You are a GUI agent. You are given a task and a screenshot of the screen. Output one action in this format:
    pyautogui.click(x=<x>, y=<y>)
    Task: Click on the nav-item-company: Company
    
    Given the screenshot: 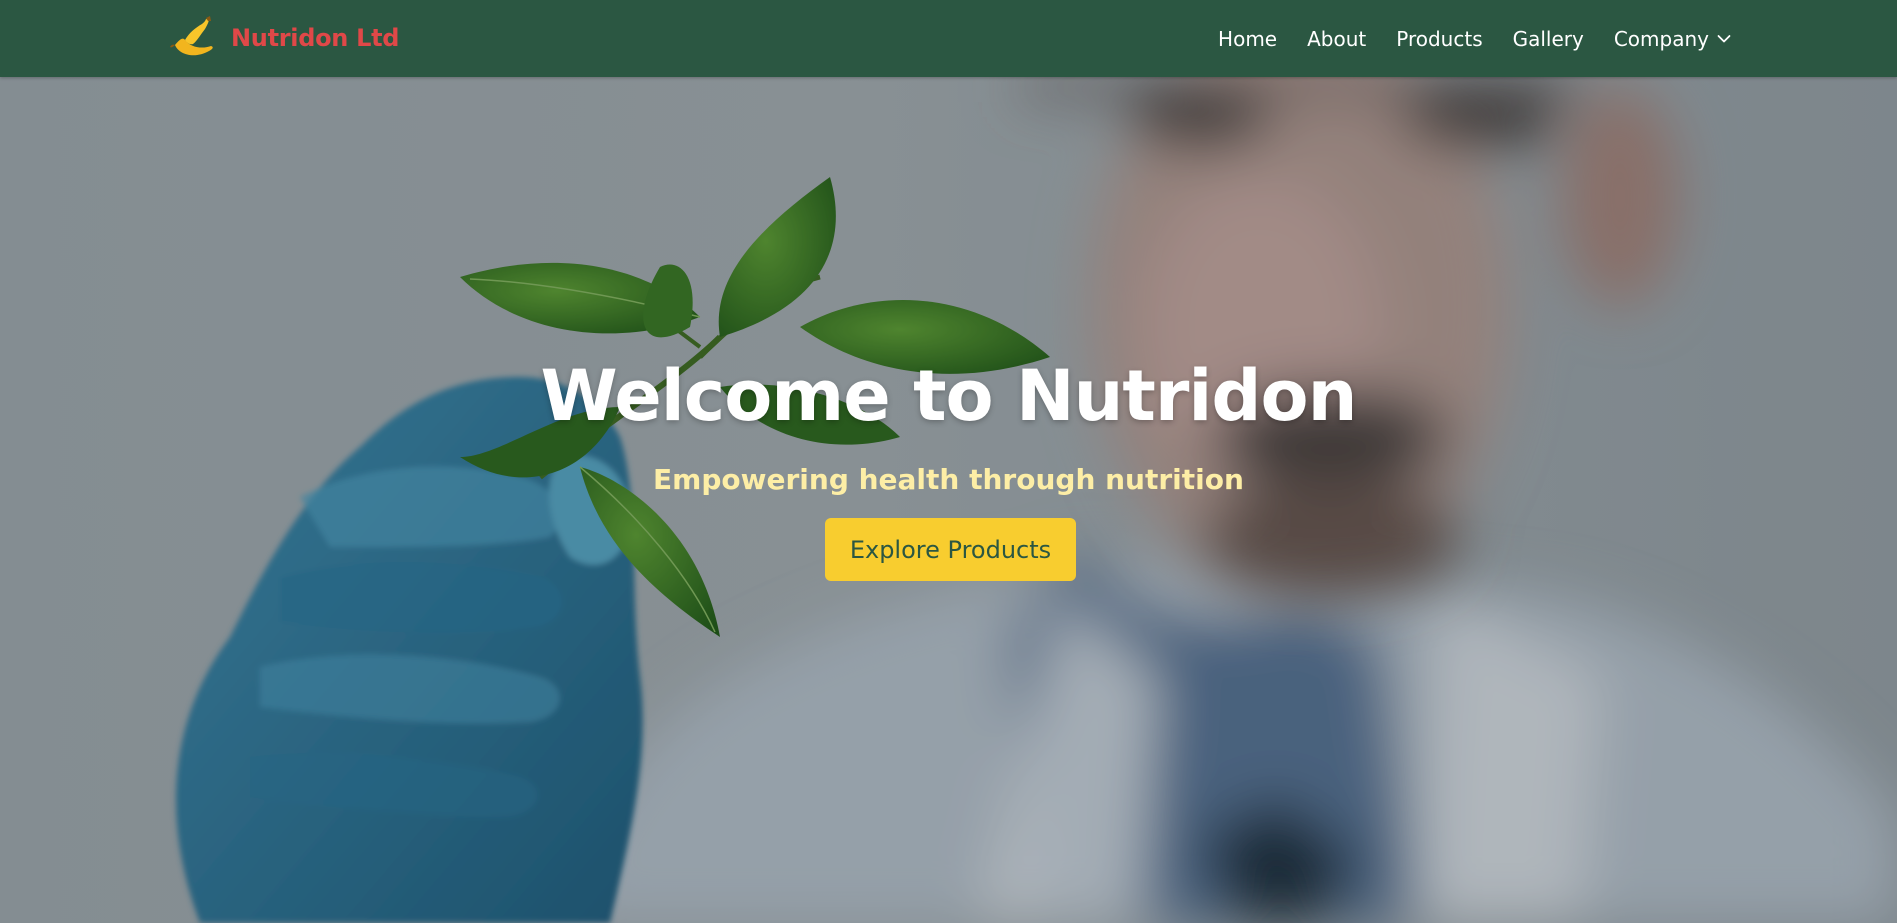 What is the action you would take?
    pyautogui.click(x=1672, y=39)
    